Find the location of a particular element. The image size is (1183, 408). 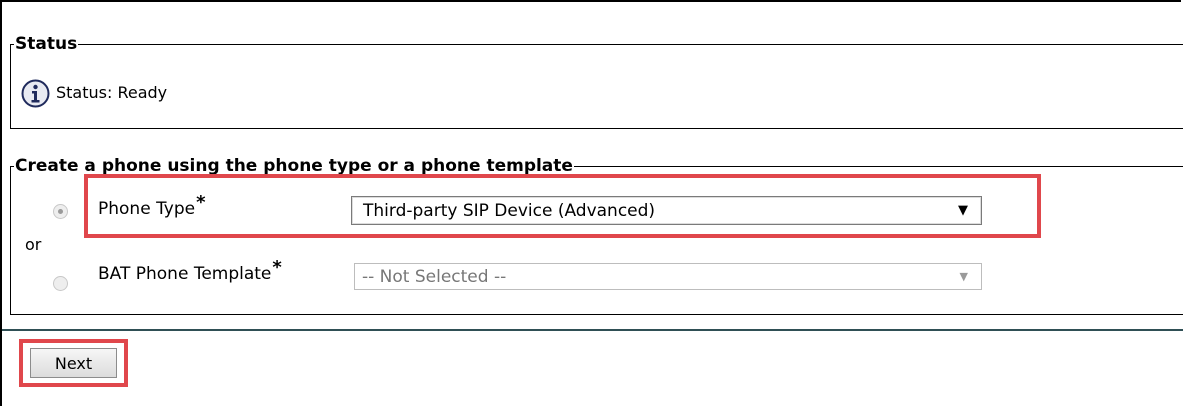

bat-template-label: BAT Phone Template* is located at coordinates (190, 271).